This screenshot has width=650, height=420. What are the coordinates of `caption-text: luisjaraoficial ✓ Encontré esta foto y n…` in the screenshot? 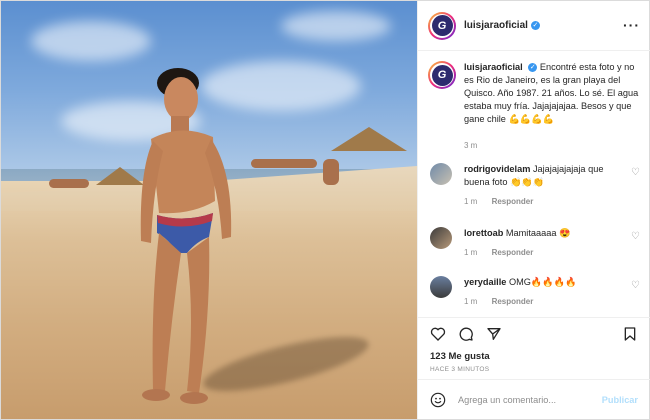 It's located at (553, 93).